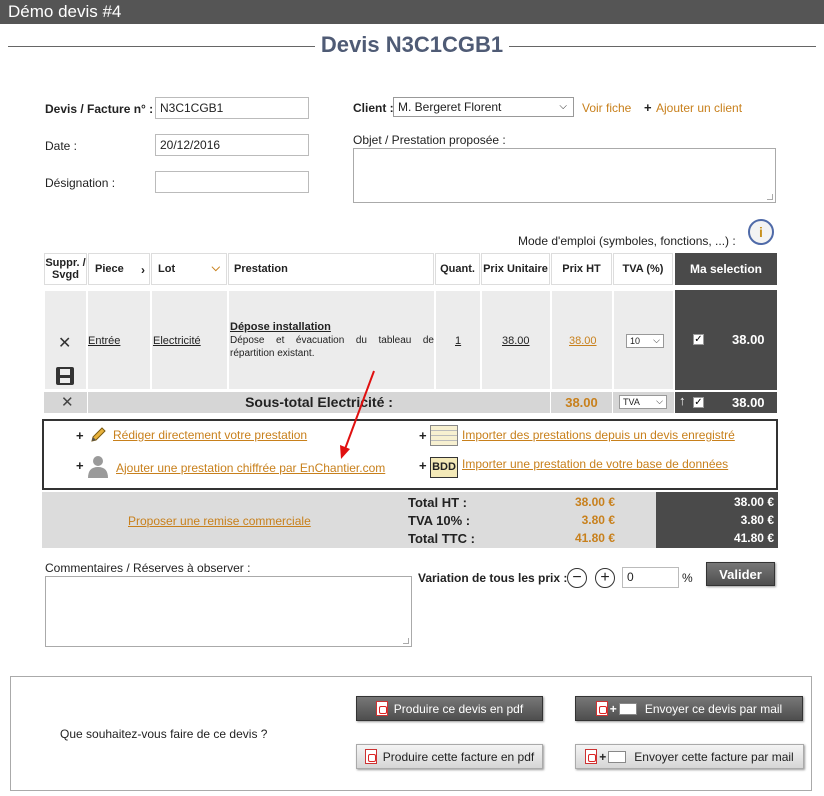 The image size is (824, 796). Describe the element at coordinates (457, 269) in the screenshot. I see `header-quant: Quant.` at that location.